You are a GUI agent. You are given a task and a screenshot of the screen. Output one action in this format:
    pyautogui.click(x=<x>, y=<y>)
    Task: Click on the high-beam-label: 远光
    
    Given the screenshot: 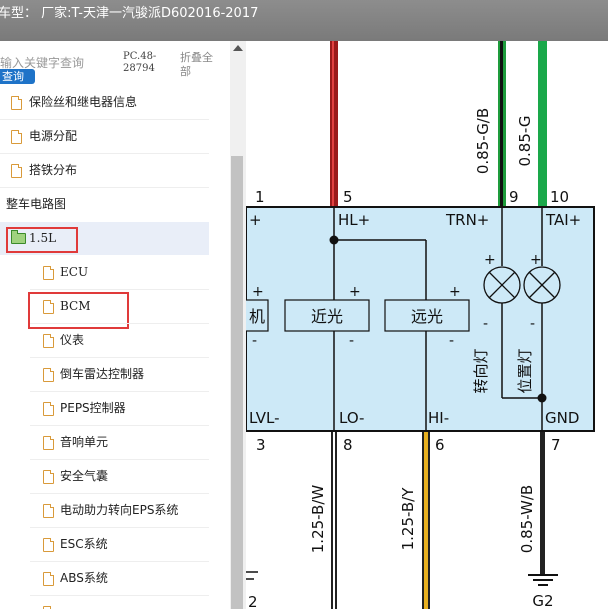 What is the action you would take?
    pyautogui.click(x=427, y=316)
    